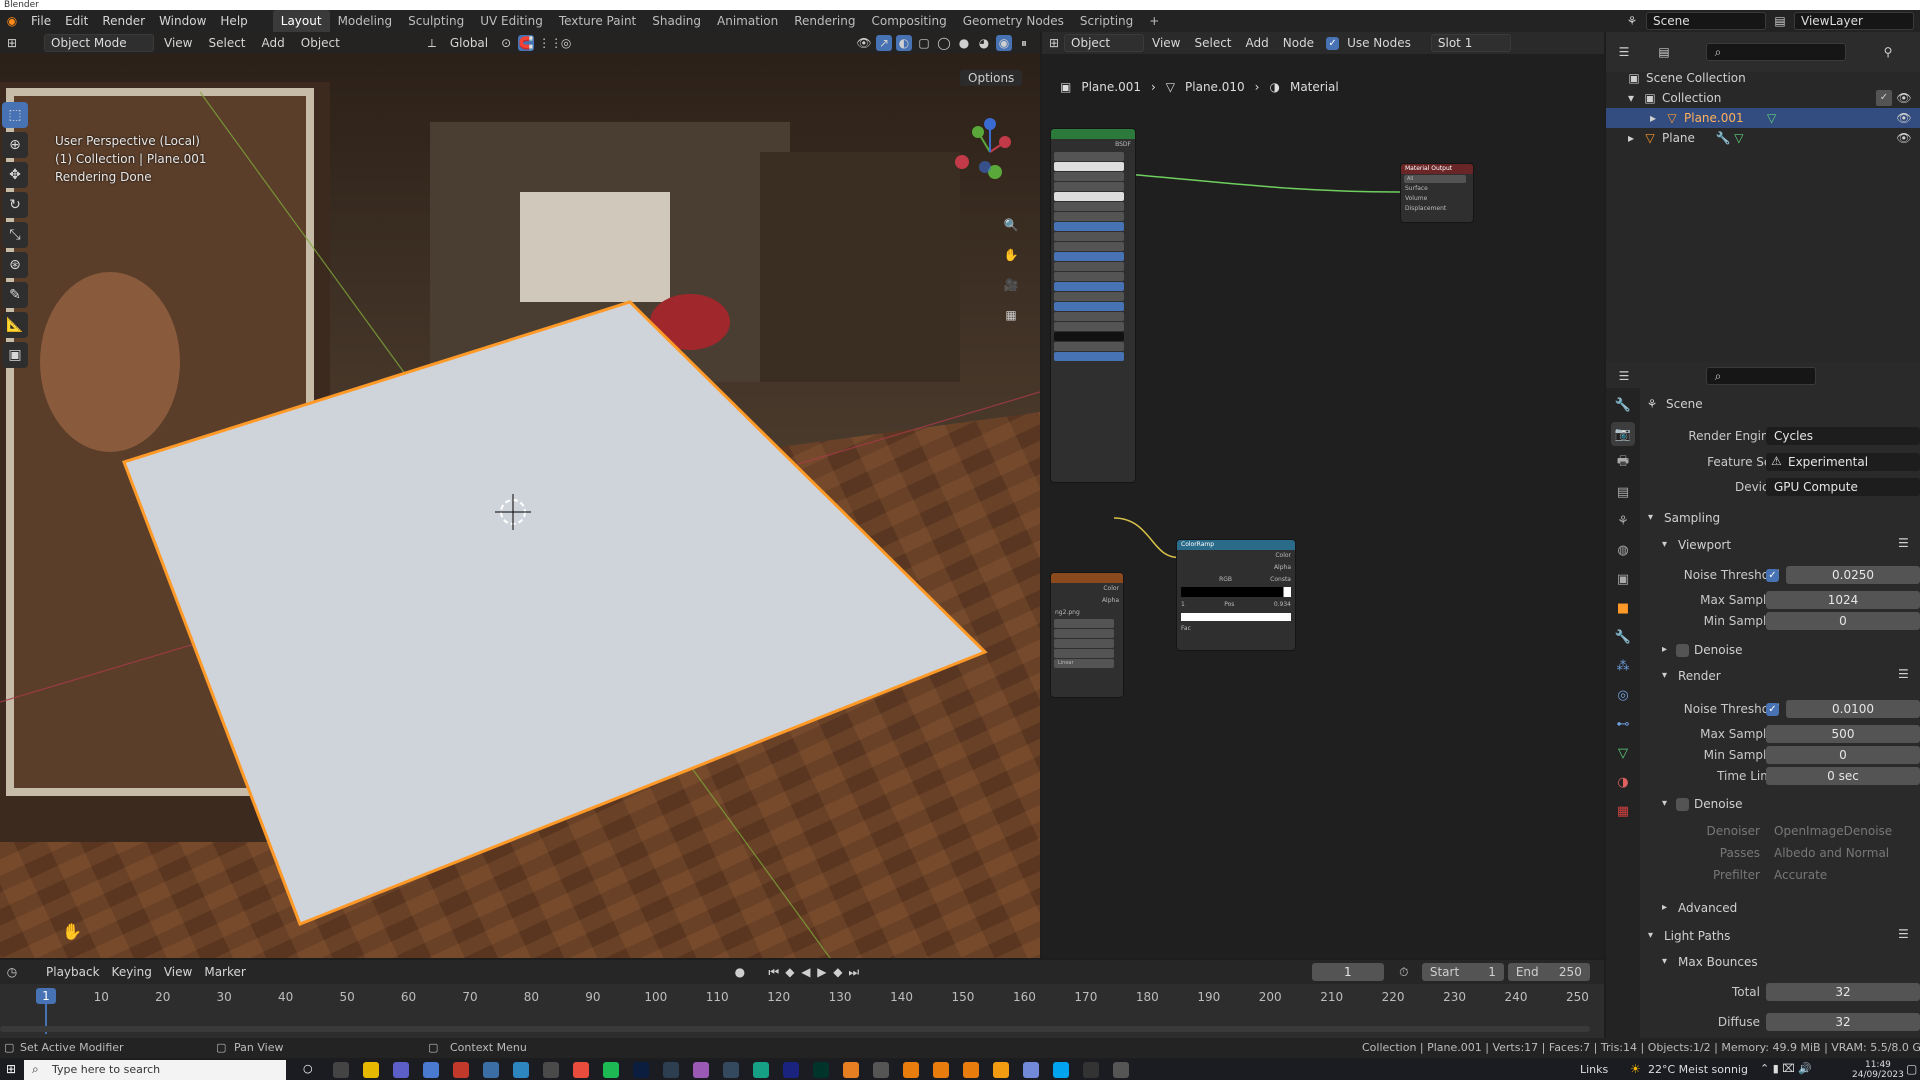  Describe the element at coordinates (821, 1070) in the screenshot. I see `painter-icon` at that location.